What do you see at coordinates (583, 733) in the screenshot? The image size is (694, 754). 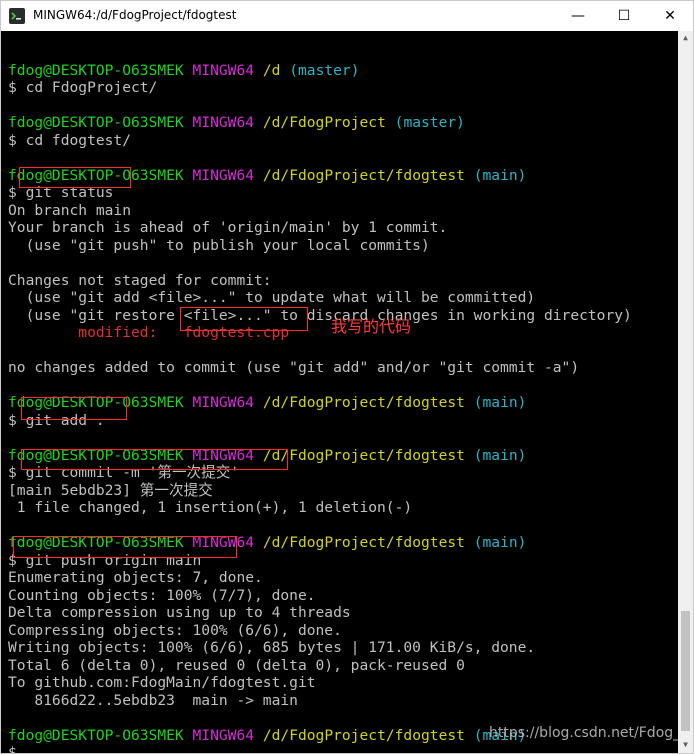 I see `watermark-text: https://blog.csdn.net/Fdog_` at bounding box center [583, 733].